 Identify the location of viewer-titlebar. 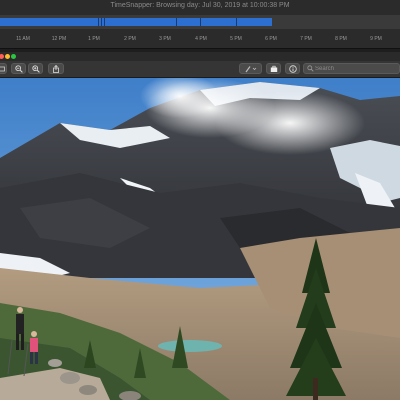
(200, 56).